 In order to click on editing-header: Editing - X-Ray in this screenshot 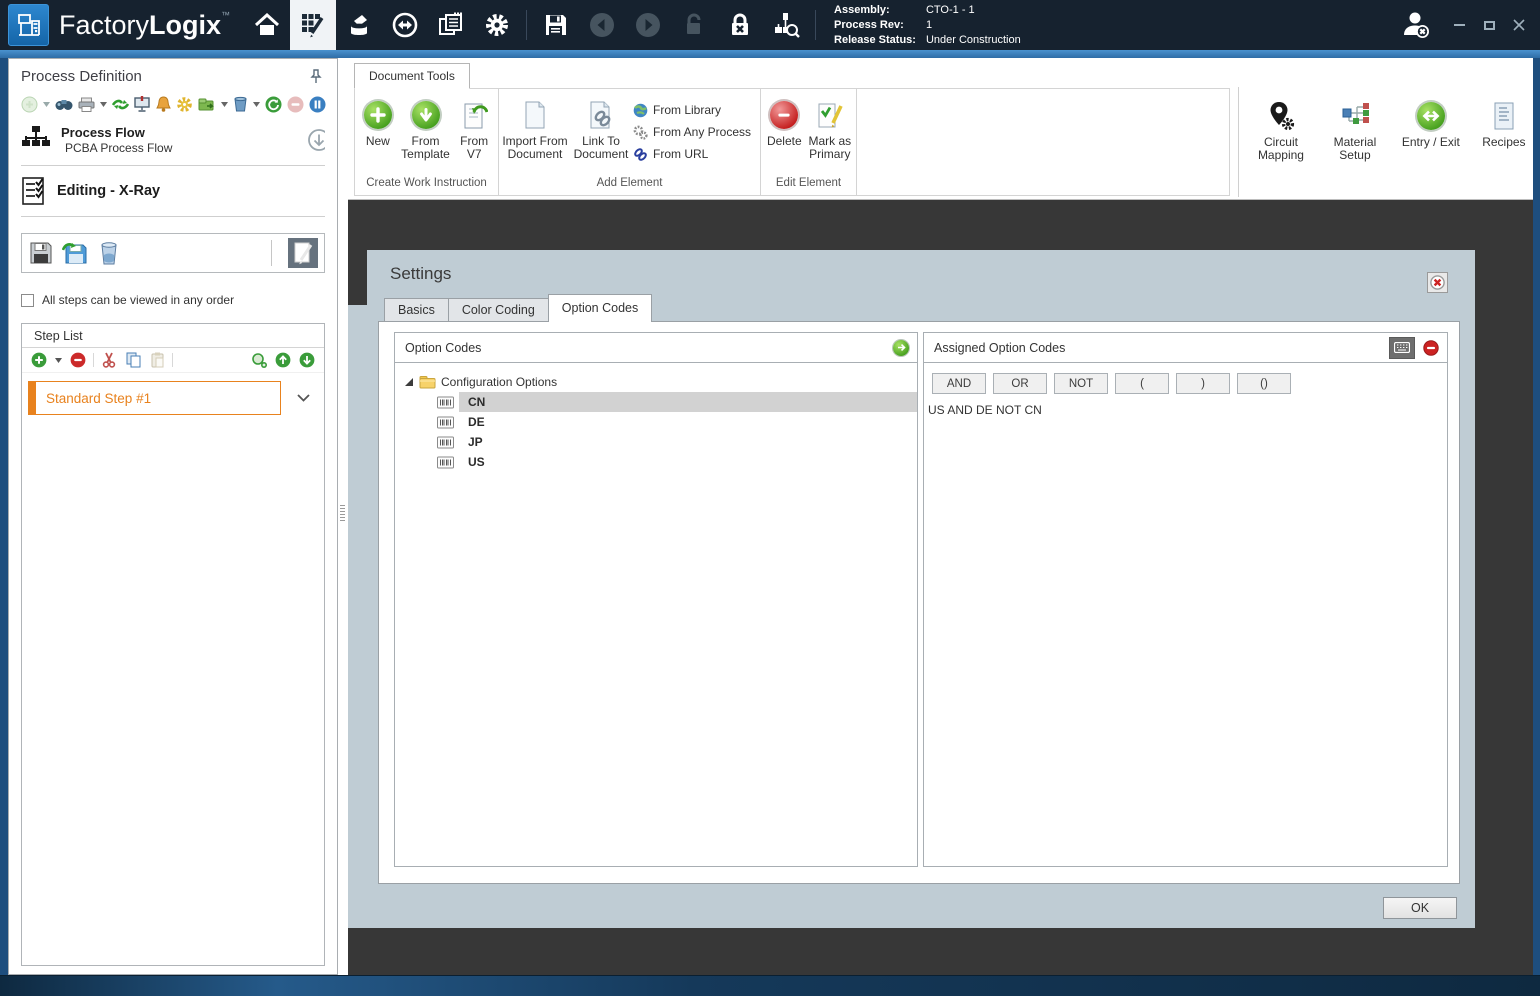, I will do `click(173, 191)`.